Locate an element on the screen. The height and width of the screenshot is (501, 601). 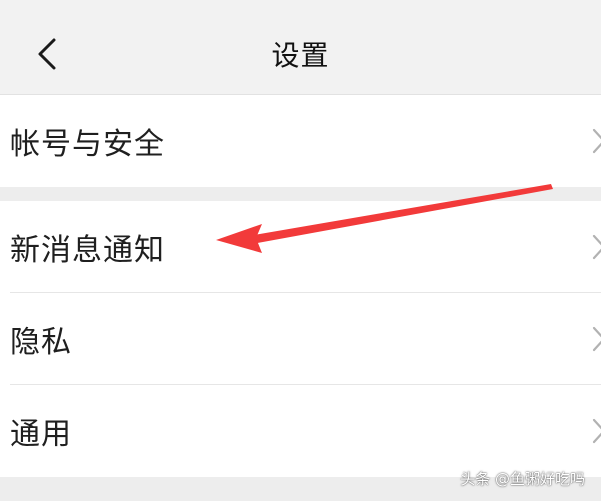
page-title: 设置 is located at coordinates (300, 55).